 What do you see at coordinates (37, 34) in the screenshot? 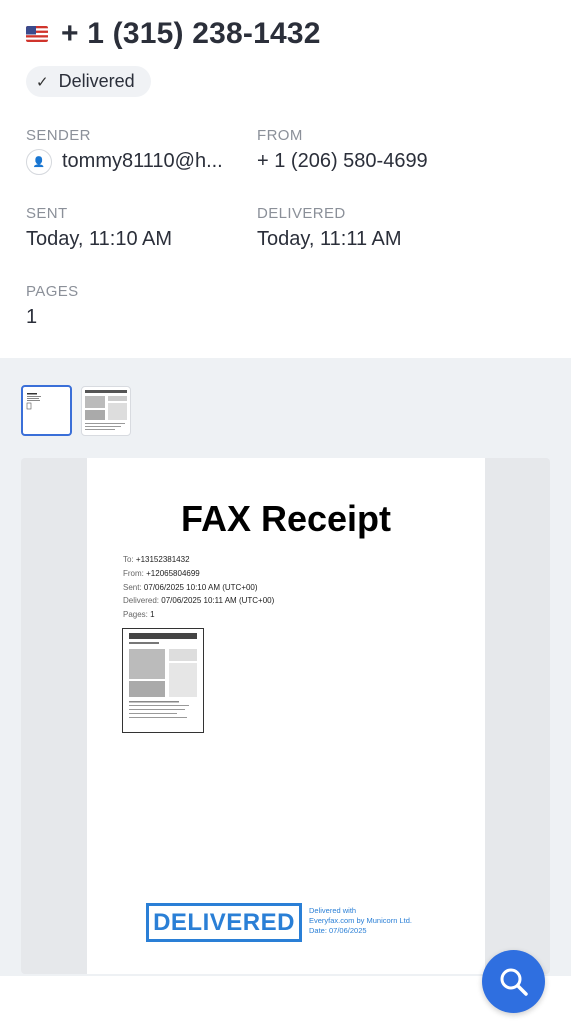
I see `us-flag-icon` at bounding box center [37, 34].